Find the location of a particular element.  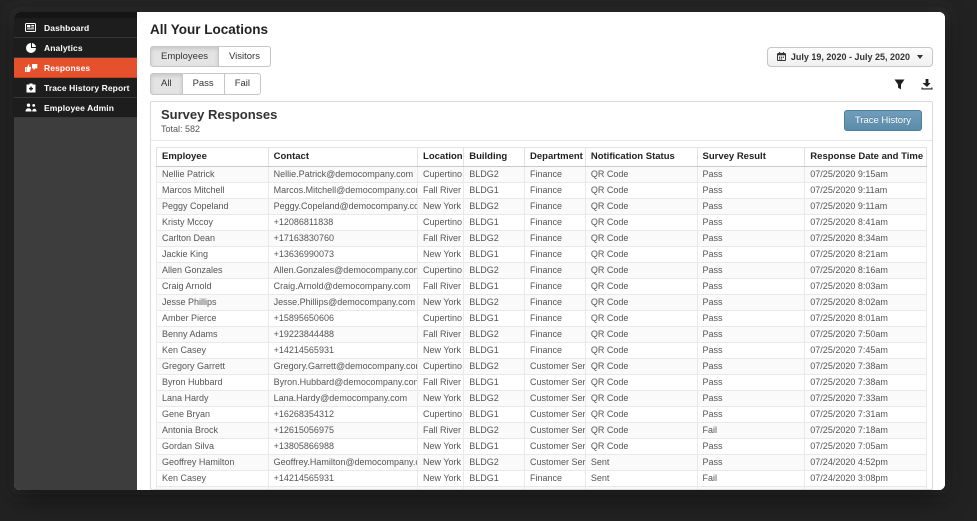

table-cell: Ken Casey is located at coordinates (212, 350).